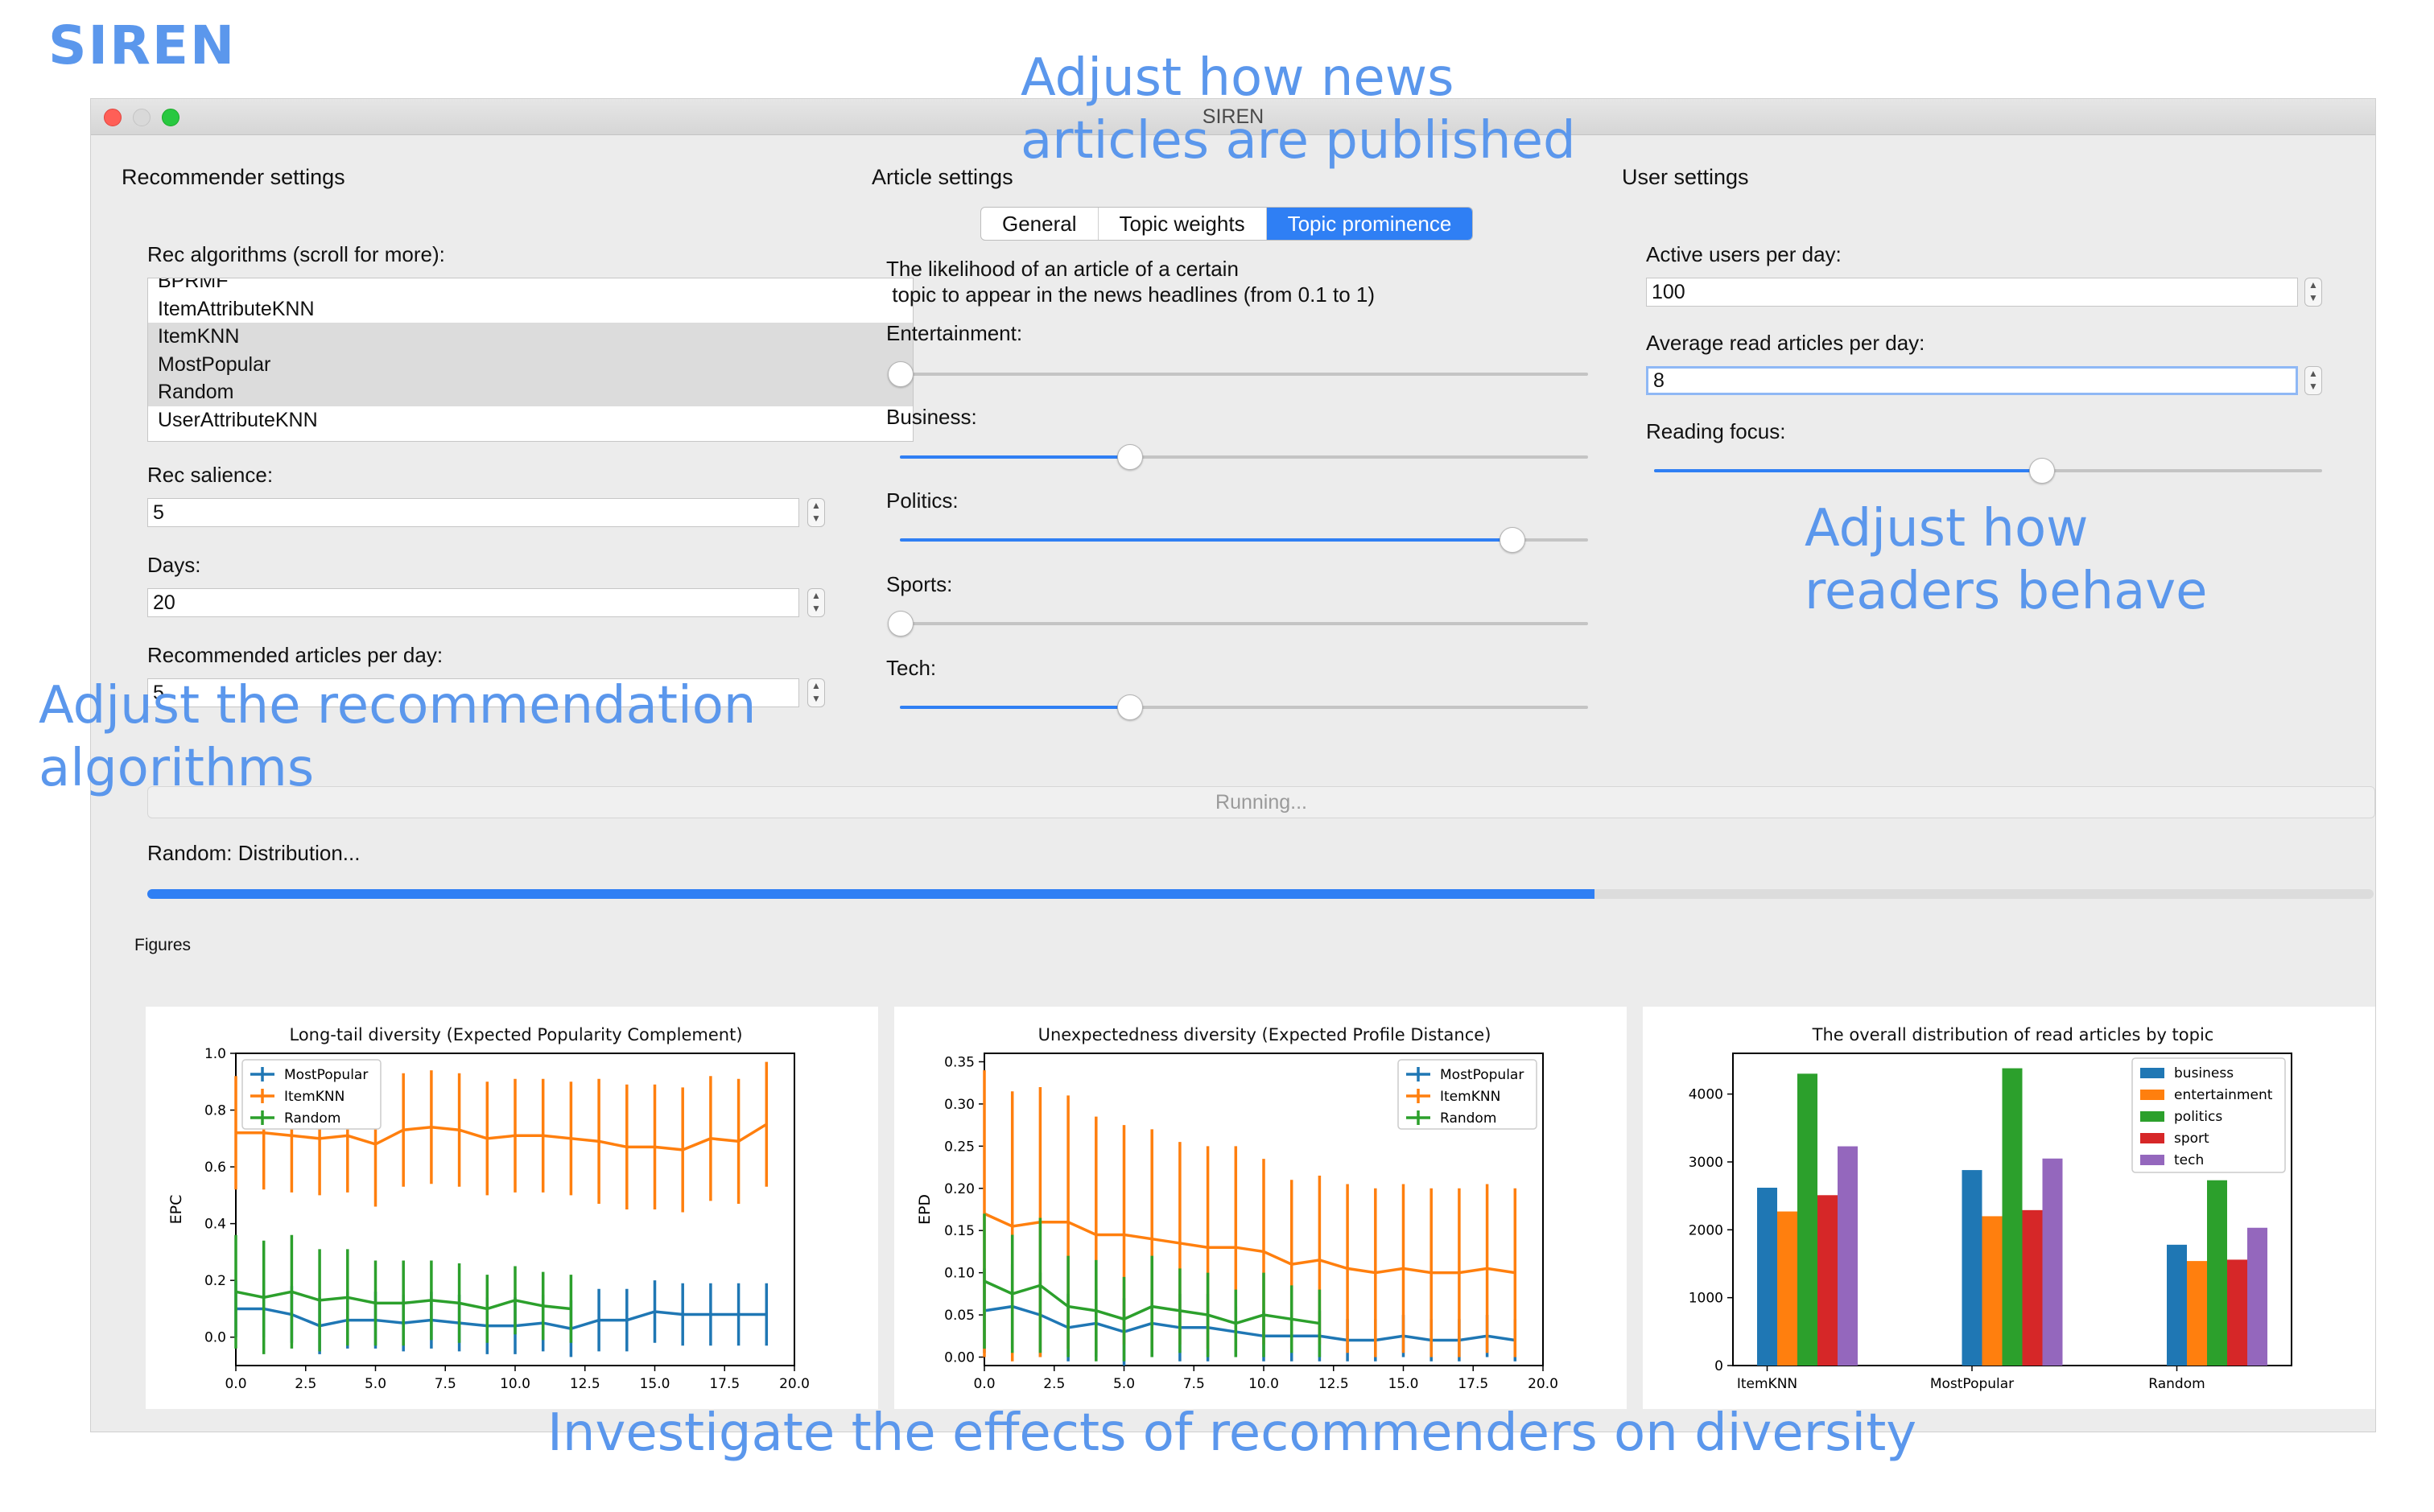  Describe the element at coordinates (585, 1384) in the screenshot. I see `x-tick-label: 12.5` at that location.